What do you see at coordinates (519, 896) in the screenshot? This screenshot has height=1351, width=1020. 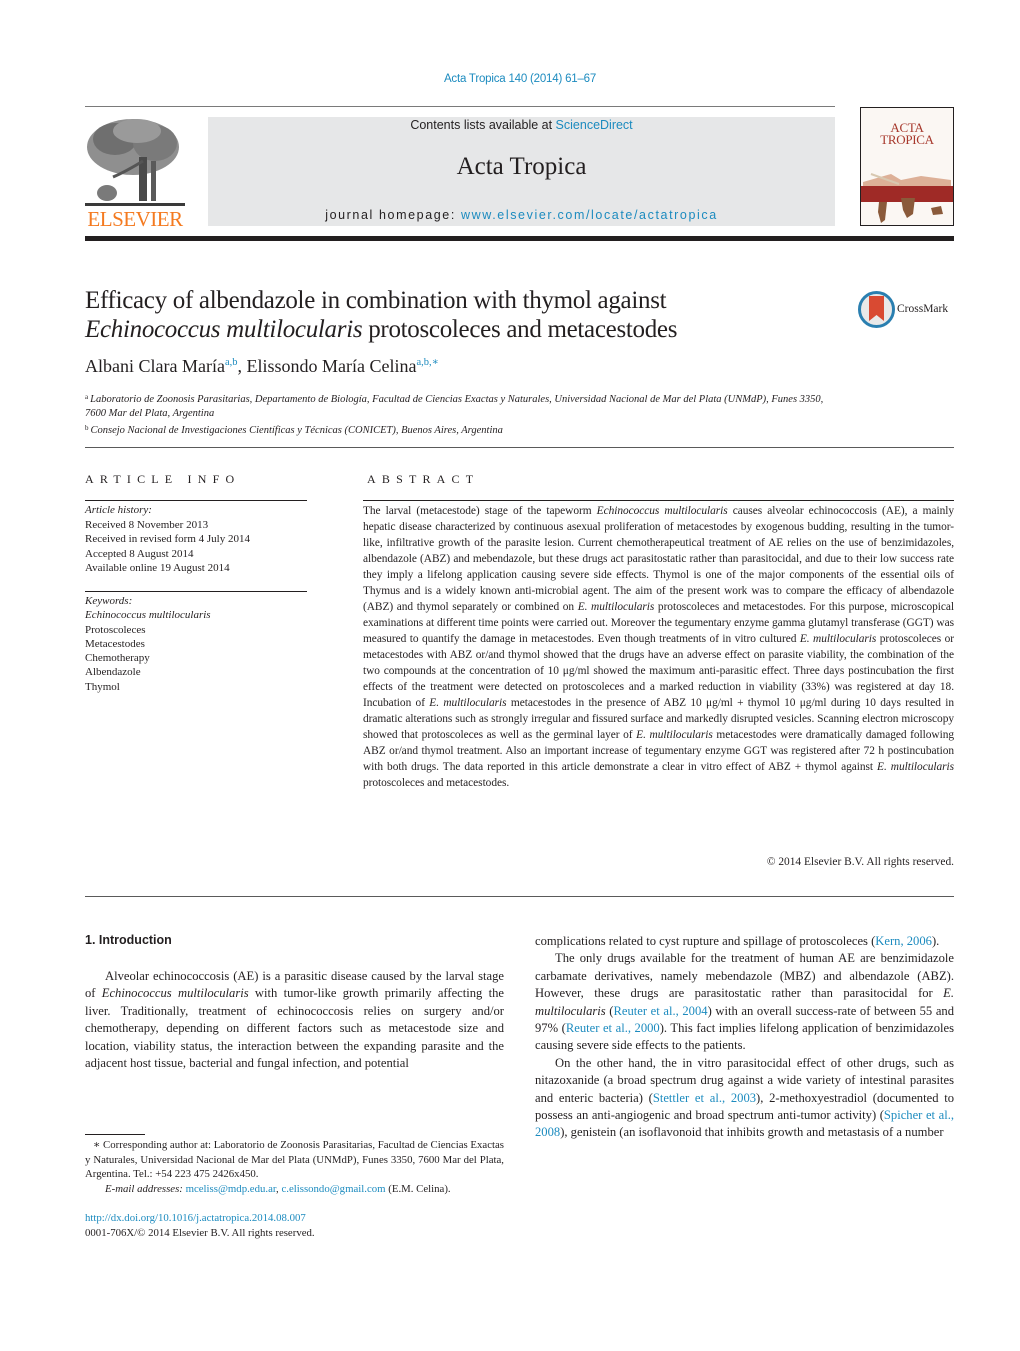 I see `body-separator-rule` at bounding box center [519, 896].